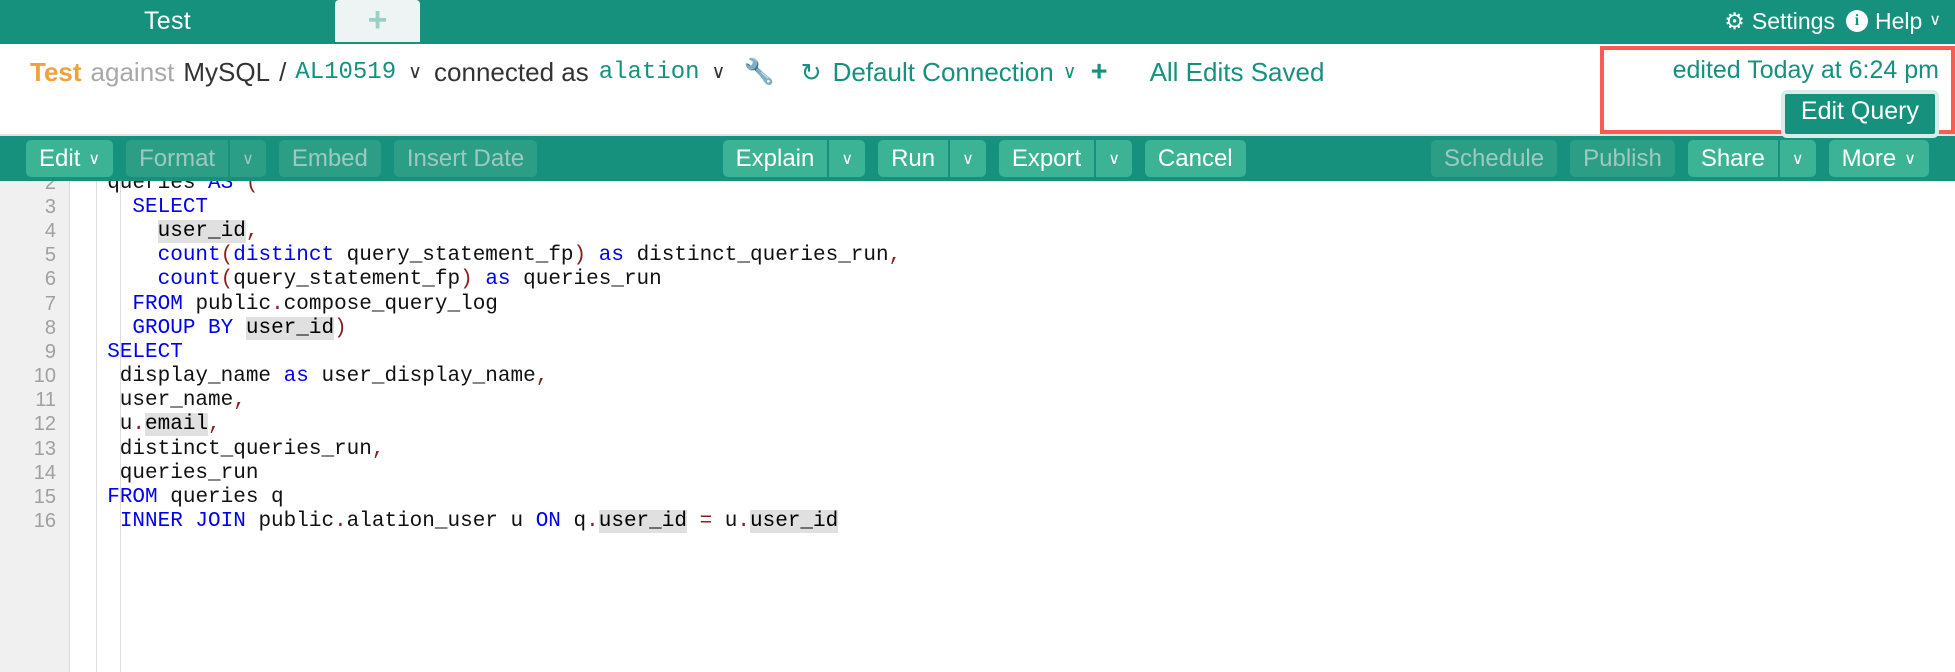  I want to click on explain-dropdown-button: ∨, so click(847, 158).